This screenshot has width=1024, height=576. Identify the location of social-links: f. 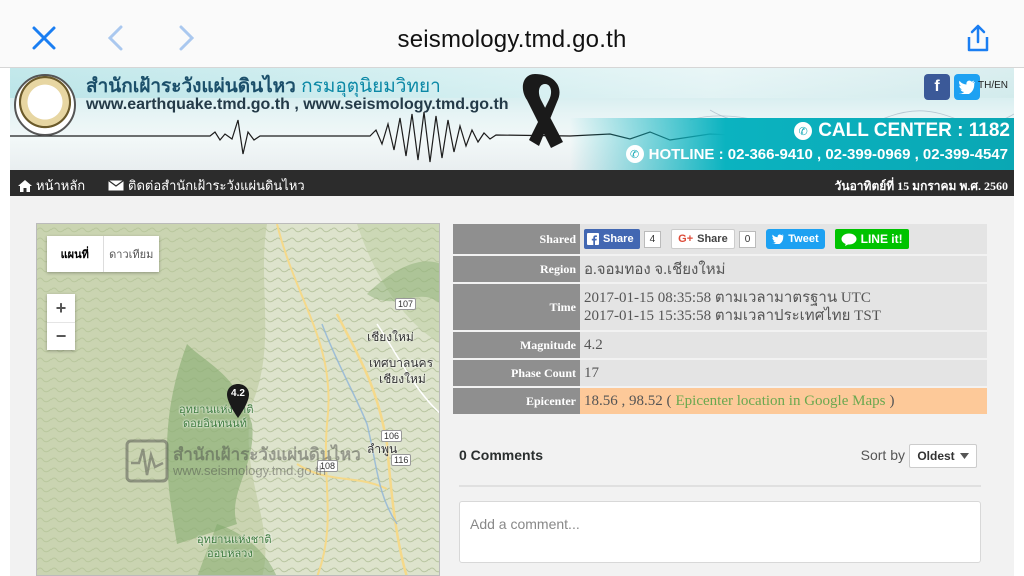
(952, 87).